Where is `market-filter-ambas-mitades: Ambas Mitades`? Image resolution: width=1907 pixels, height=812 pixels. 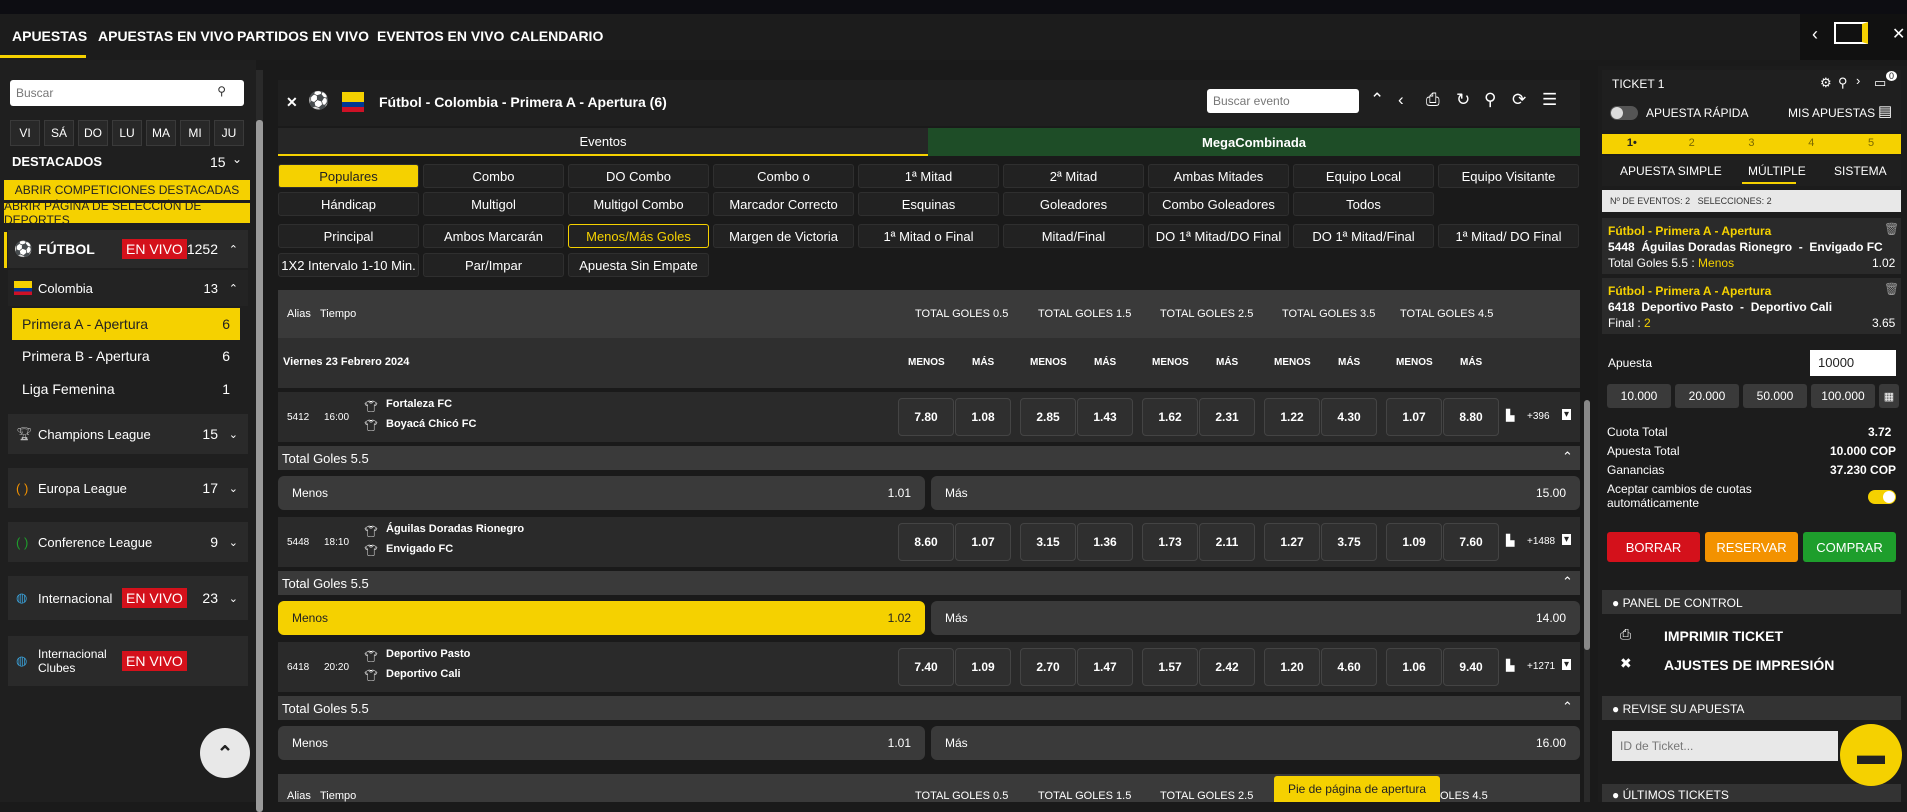 market-filter-ambas-mitades: Ambas Mitades is located at coordinates (1218, 176).